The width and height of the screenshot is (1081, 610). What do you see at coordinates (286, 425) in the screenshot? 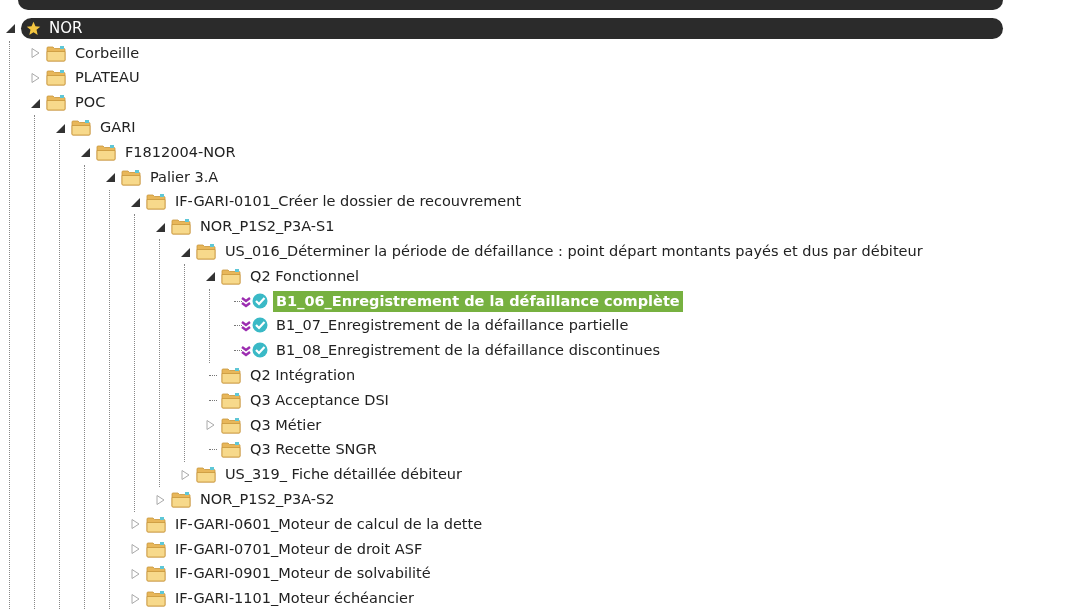
I see `tree-item-label: Q3 Métier` at bounding box center [286, 425].